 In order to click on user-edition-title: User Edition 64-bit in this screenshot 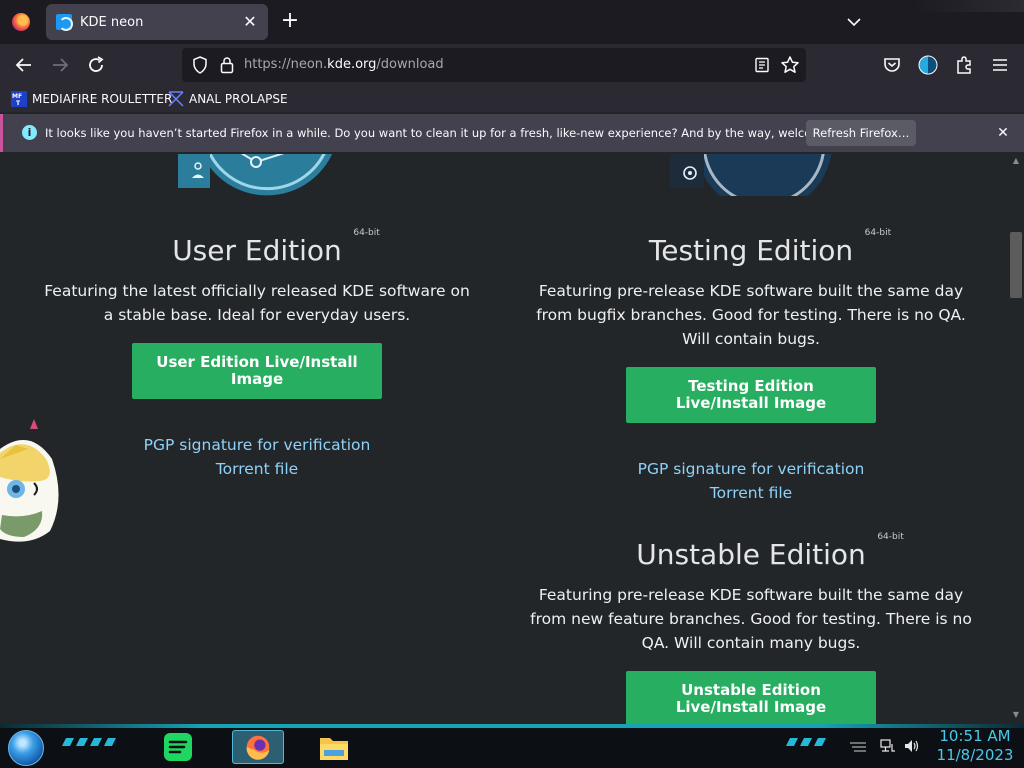, I will do `click(276, 247)`.